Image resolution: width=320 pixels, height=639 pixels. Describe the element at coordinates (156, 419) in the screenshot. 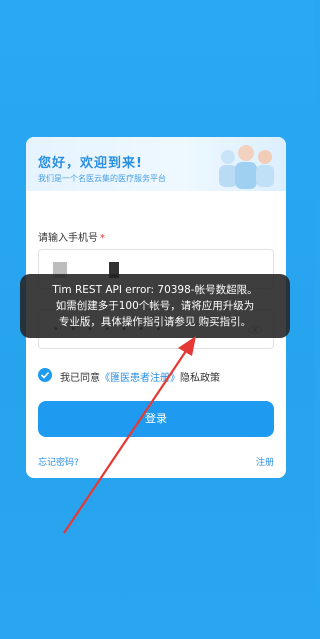

I see `login-button: 登录` at that location.